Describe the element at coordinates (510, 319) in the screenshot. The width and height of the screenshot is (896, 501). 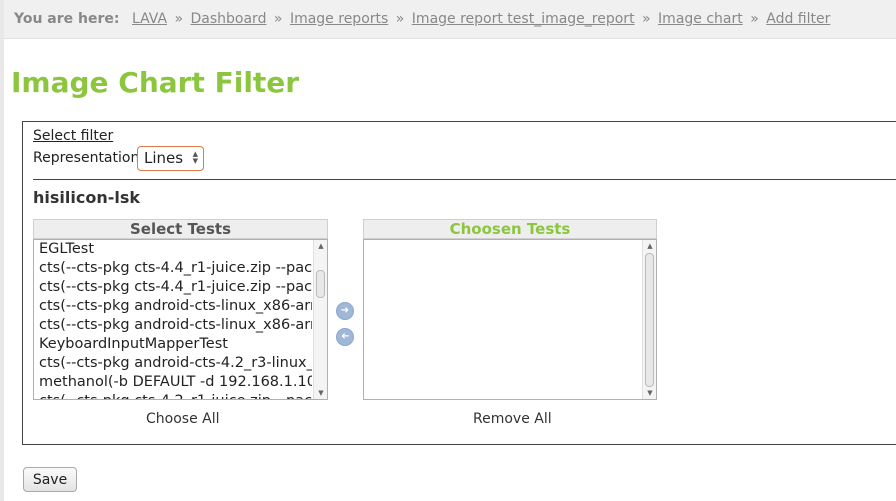
I see `chosen-tests-list: ▲ ▼` at that location.